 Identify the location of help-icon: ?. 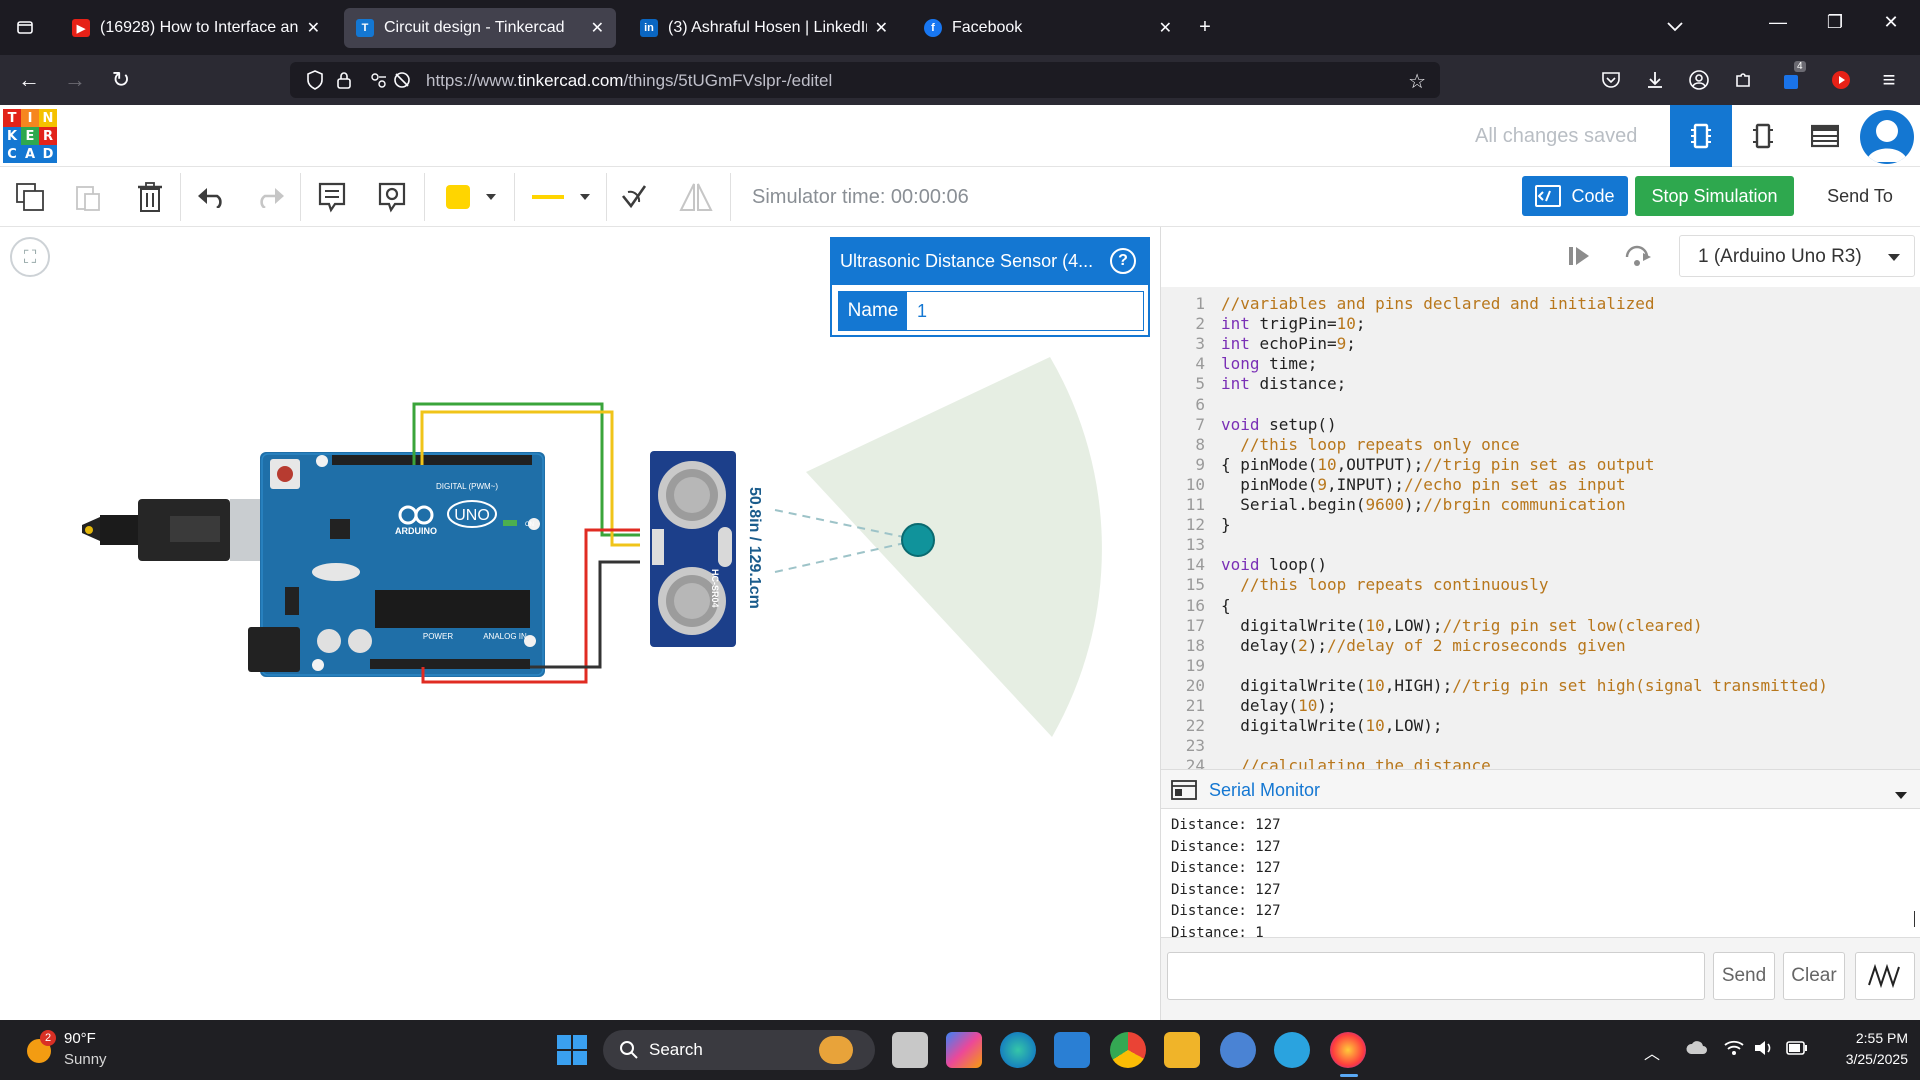
(1123, 261).